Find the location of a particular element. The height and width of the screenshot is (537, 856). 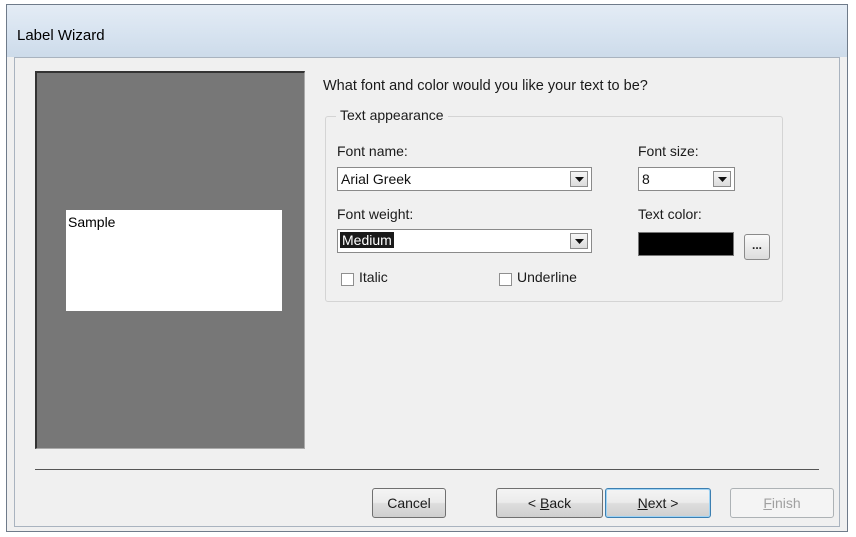

font-weight-value: Medium is located at coordinates (367, 240).